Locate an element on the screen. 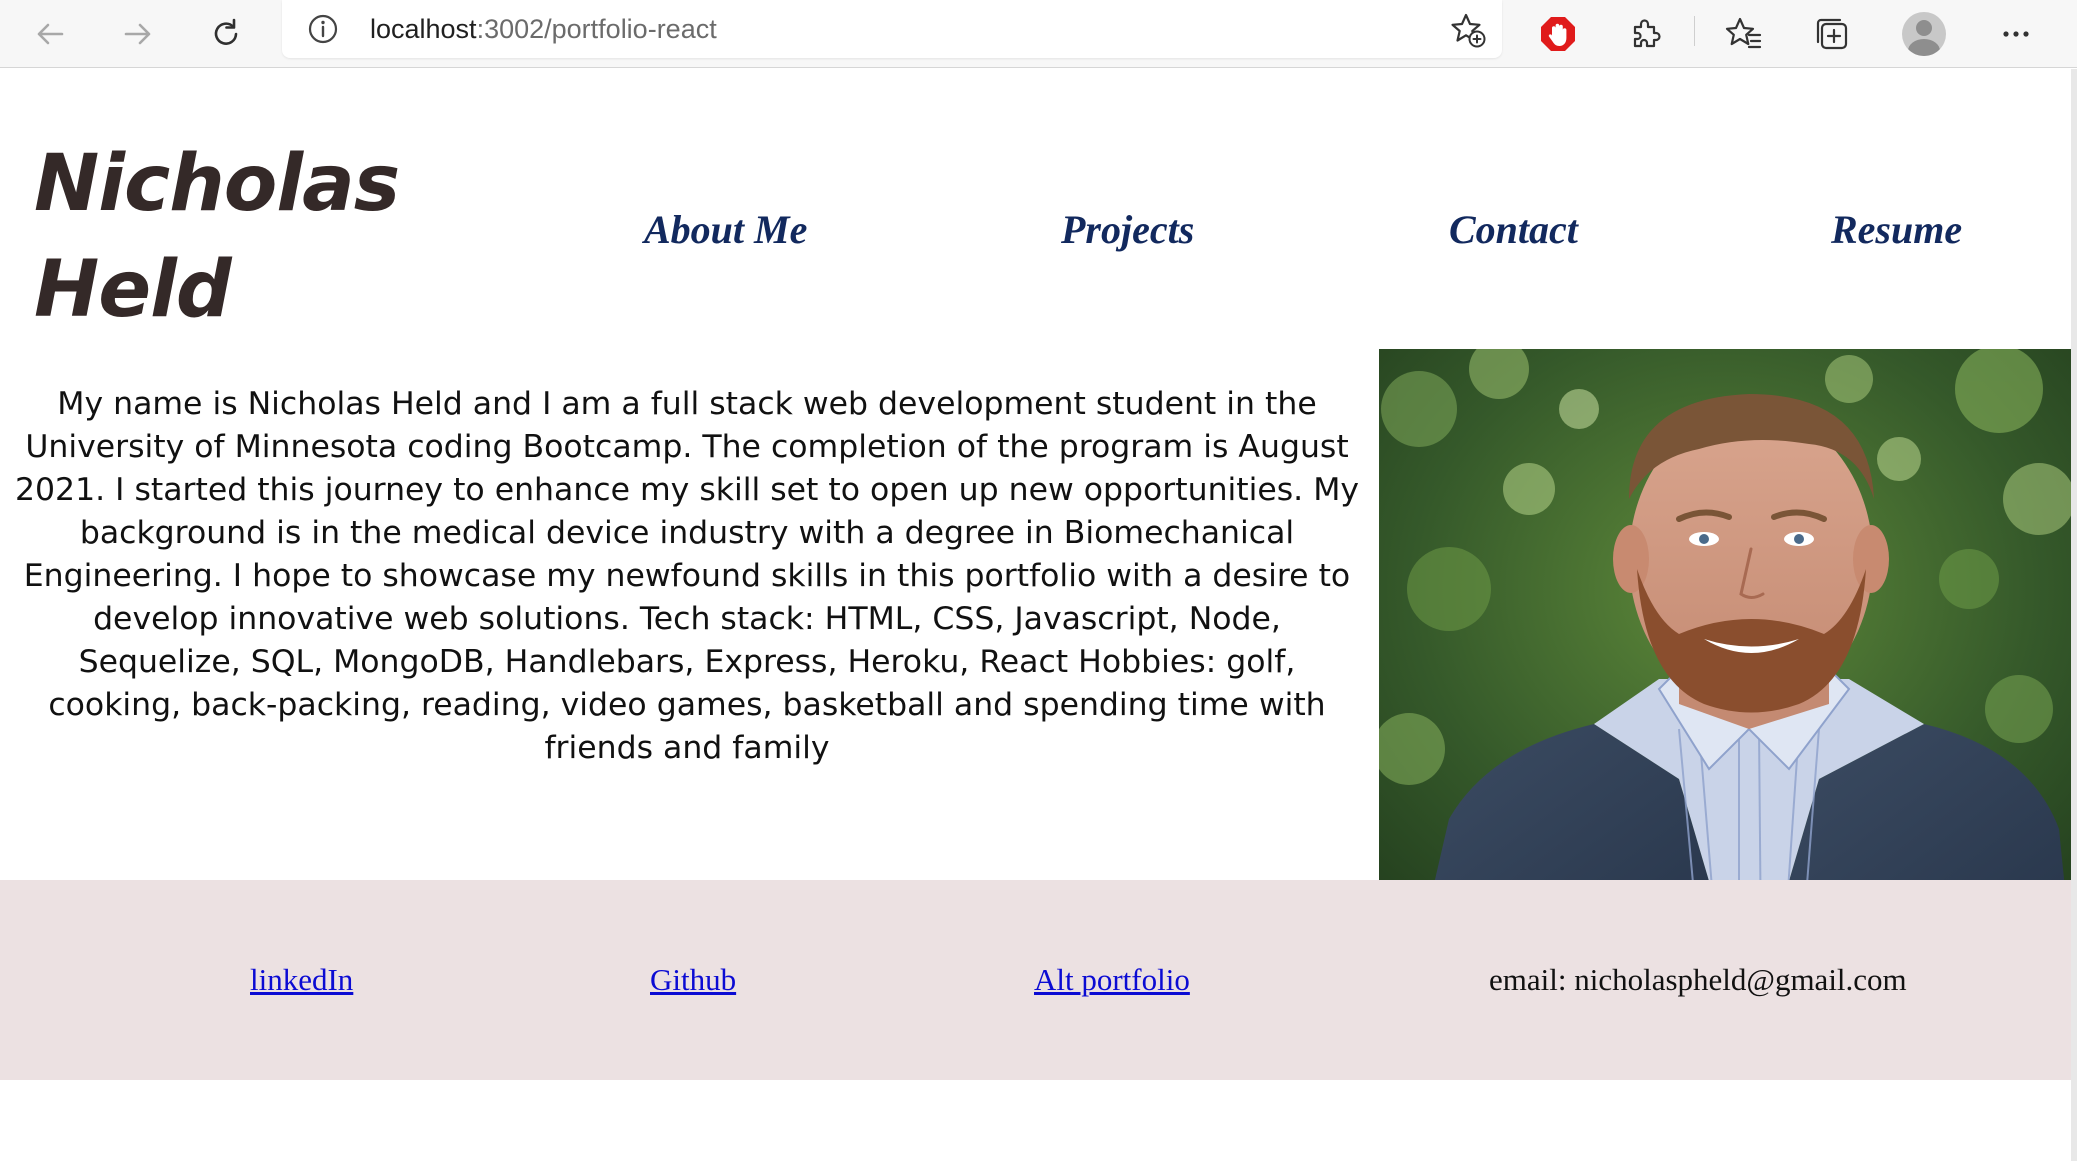  more-menu-button is located at coordinates (2016, 34).